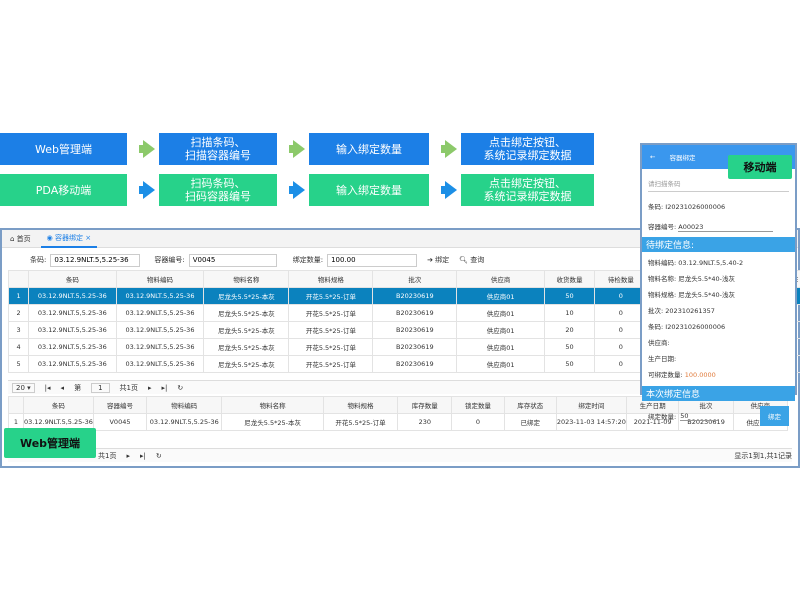 The width and height of the screenshot is (800, 600). What do you see at coordinates (718, 342) in the screenshot?
I see `pending-item: 供应商:` at bounding box center [718, 342].